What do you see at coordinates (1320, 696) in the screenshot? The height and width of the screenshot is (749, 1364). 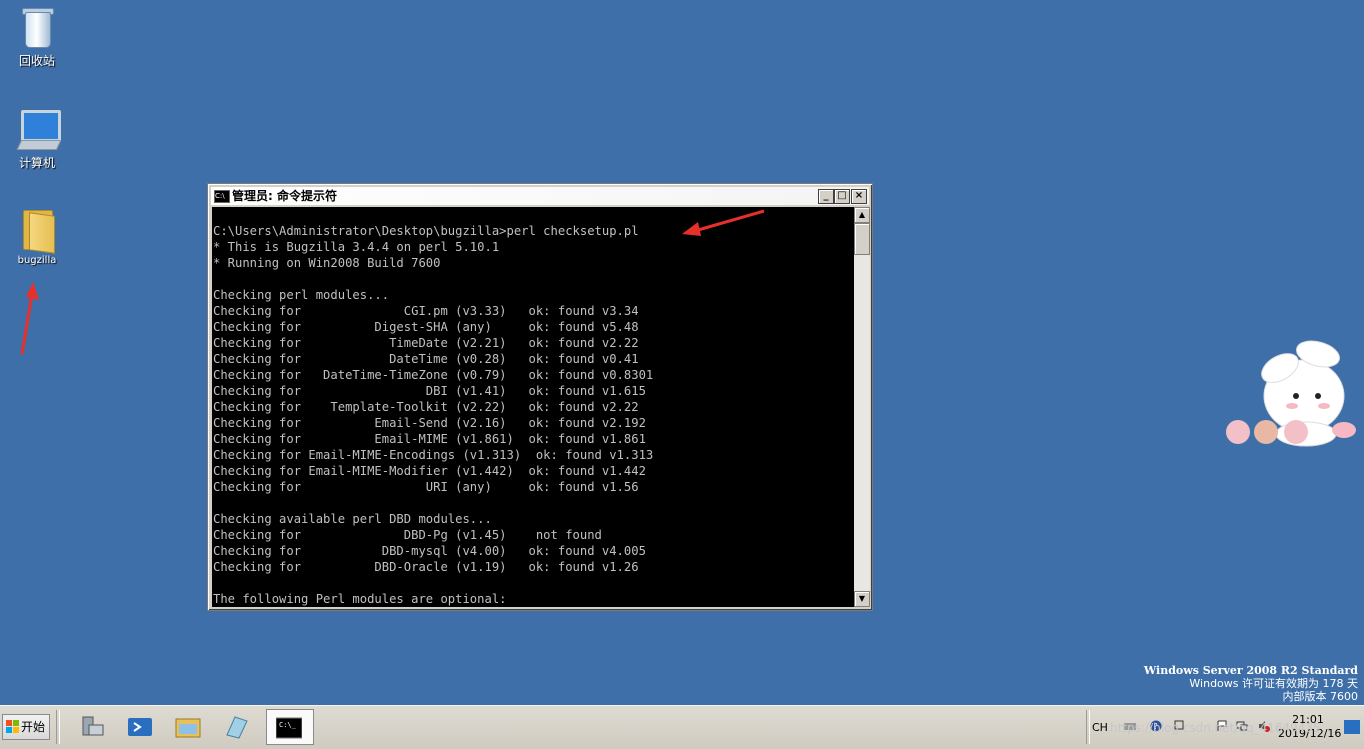 I see `watermark-build: 内部版本 7600` at bounding box center [1320, 696].